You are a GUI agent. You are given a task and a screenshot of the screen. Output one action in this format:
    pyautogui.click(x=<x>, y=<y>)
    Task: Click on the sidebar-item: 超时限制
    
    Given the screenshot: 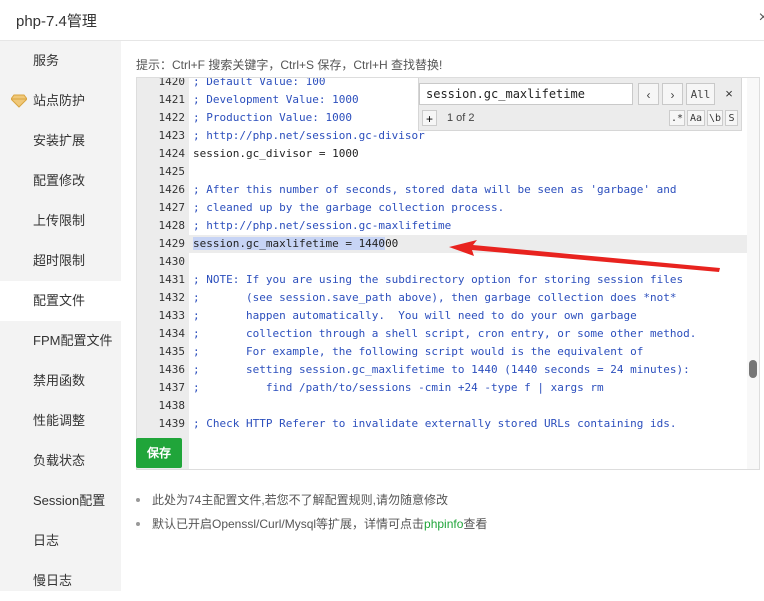 What is the action you would take?
    pyautogui.click(x=60, y=261)
    